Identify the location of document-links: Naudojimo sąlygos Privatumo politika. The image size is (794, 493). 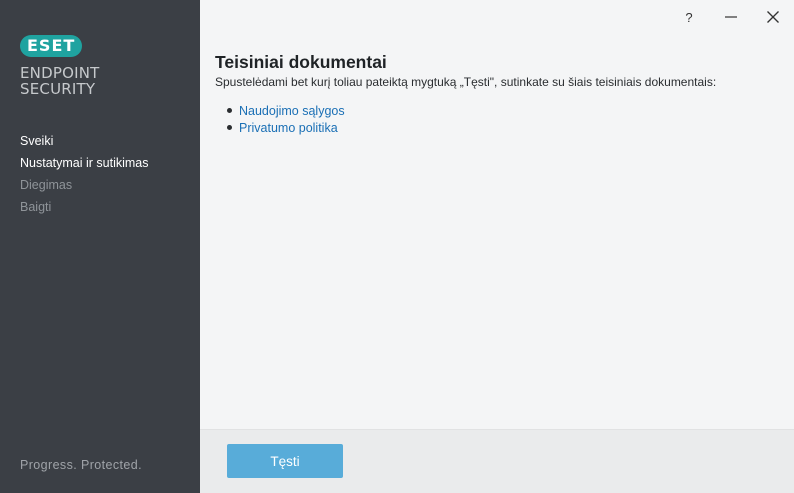
(499, 119).